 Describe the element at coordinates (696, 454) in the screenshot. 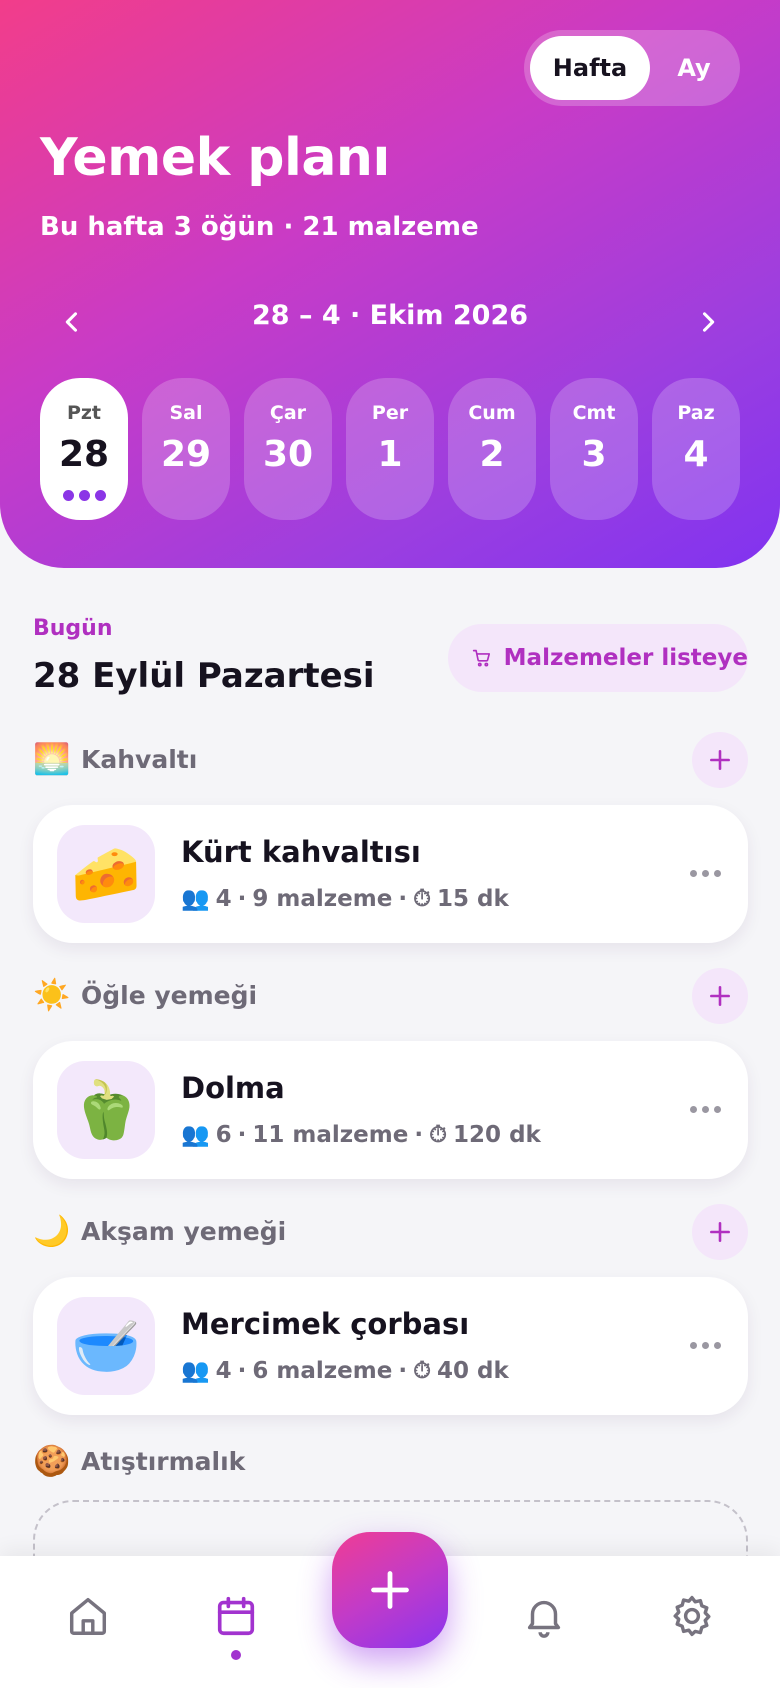

I see `day-number: 4` at that location.